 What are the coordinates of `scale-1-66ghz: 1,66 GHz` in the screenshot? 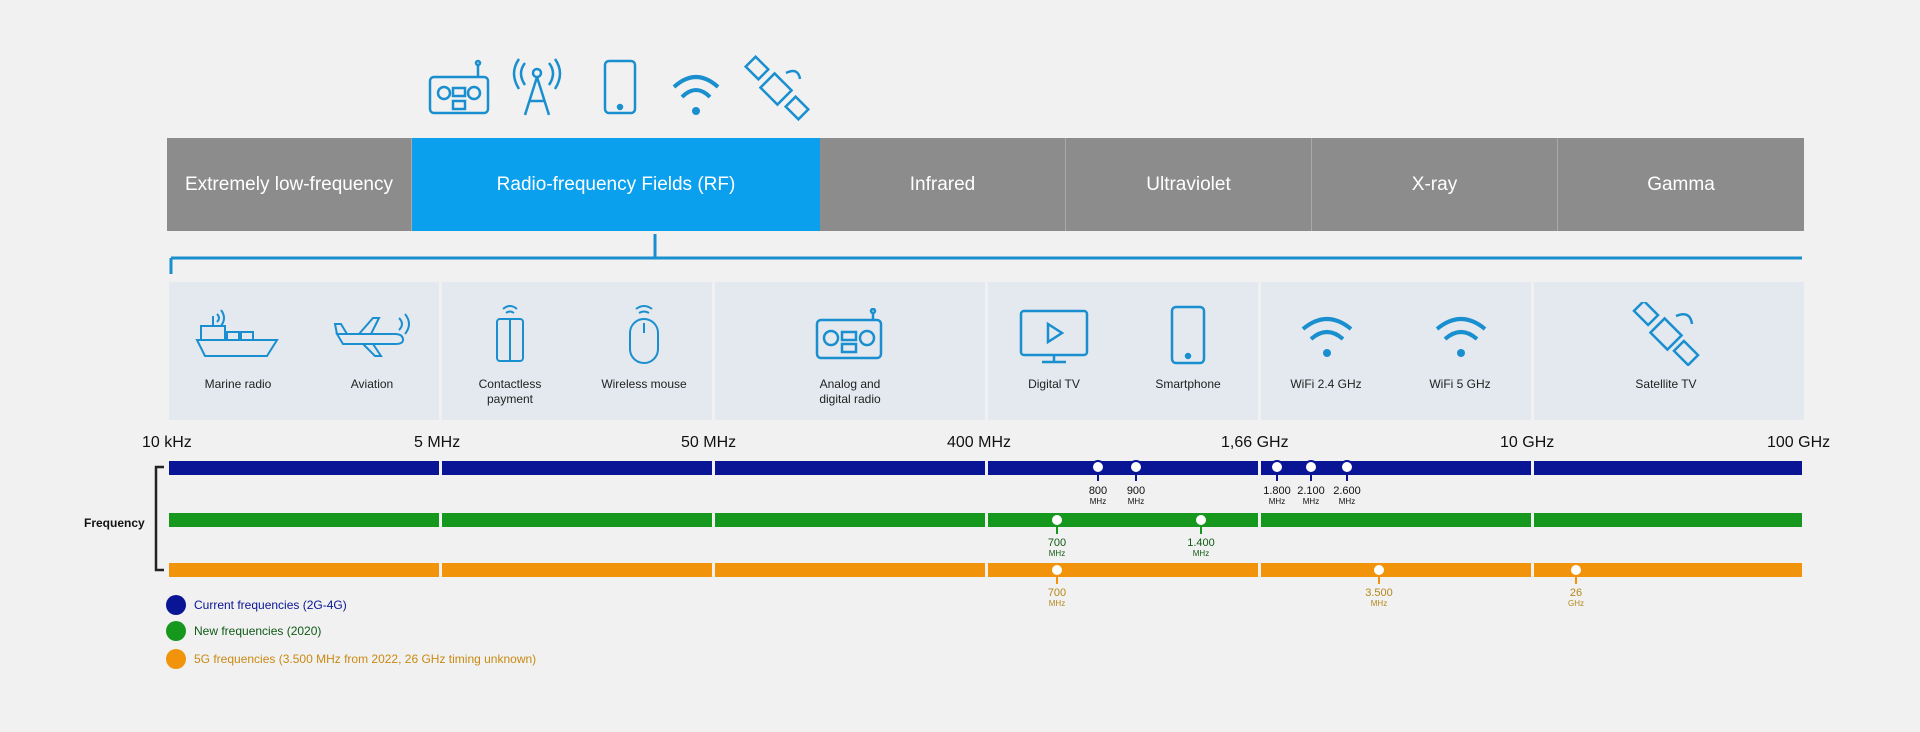 It's located at (1255, 442).